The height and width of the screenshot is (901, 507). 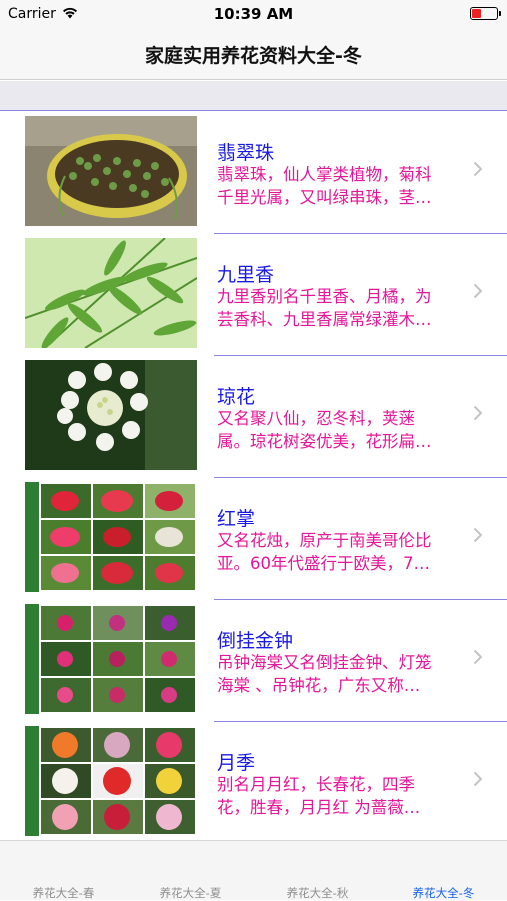 I want to click on white-flower-thumbnail, so click(x=111, y=415).